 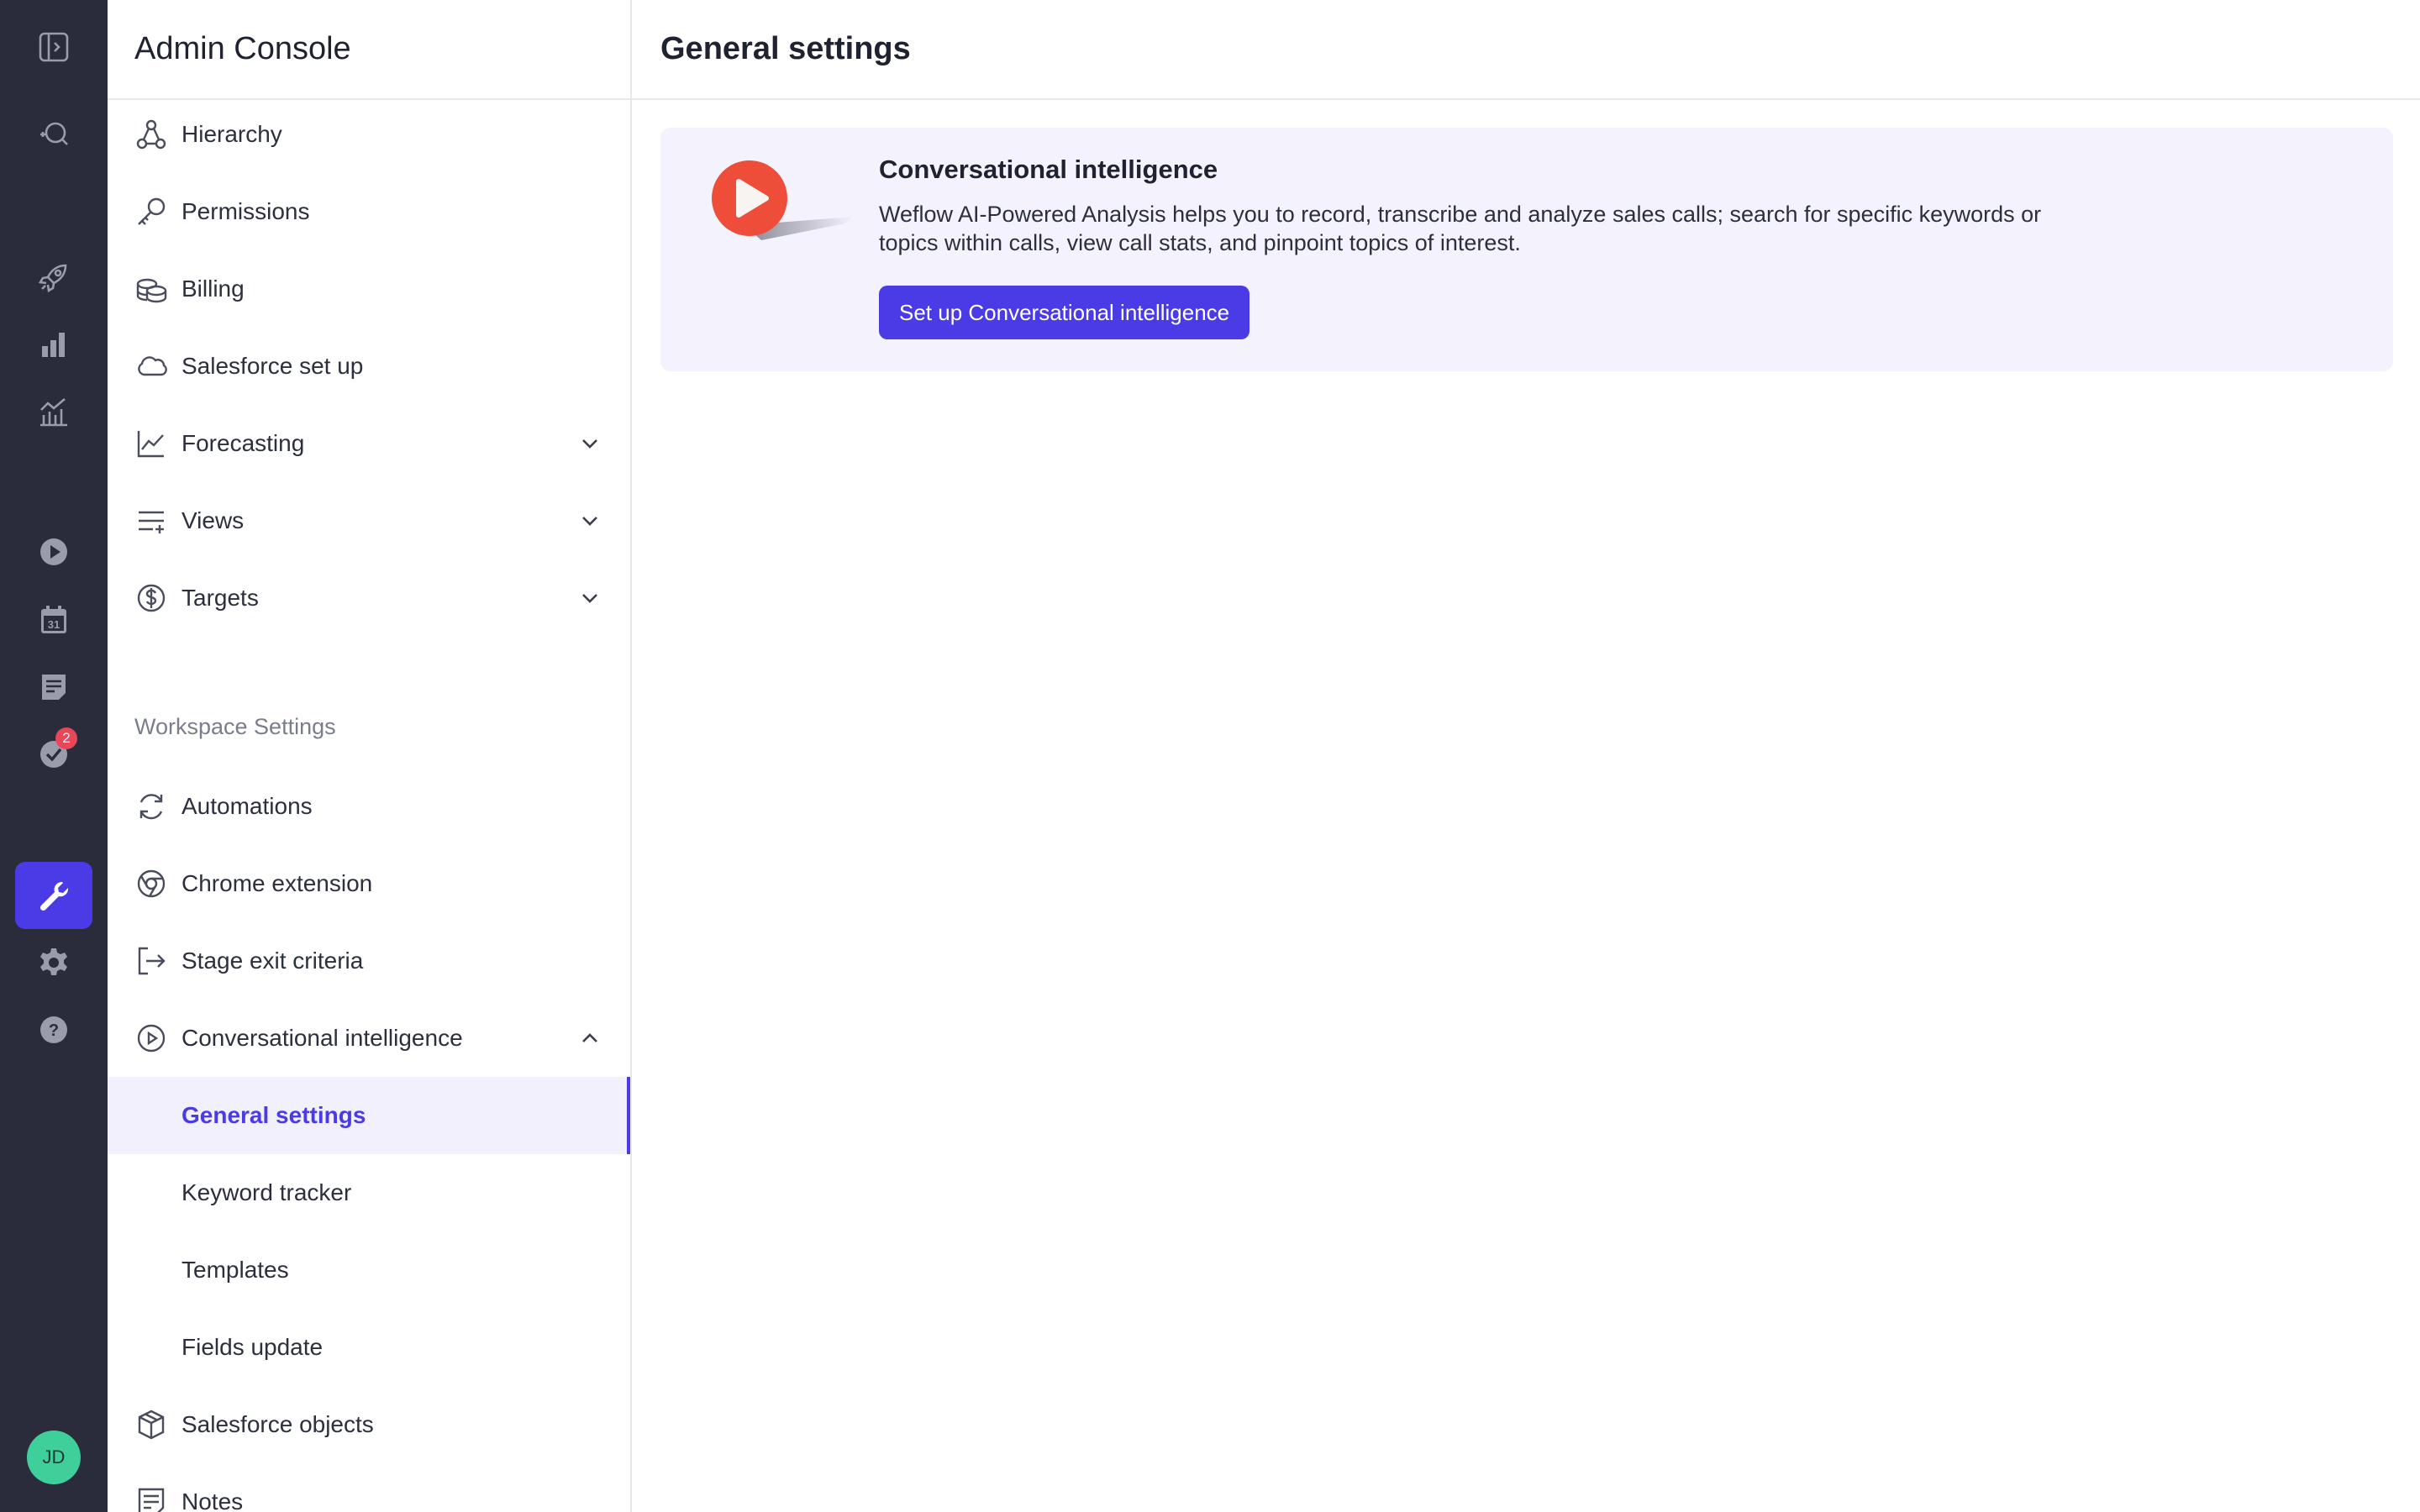 I want to click on menu-item-stage-exit-criteria: Stage exit criteria, so click(x=369, y=961).